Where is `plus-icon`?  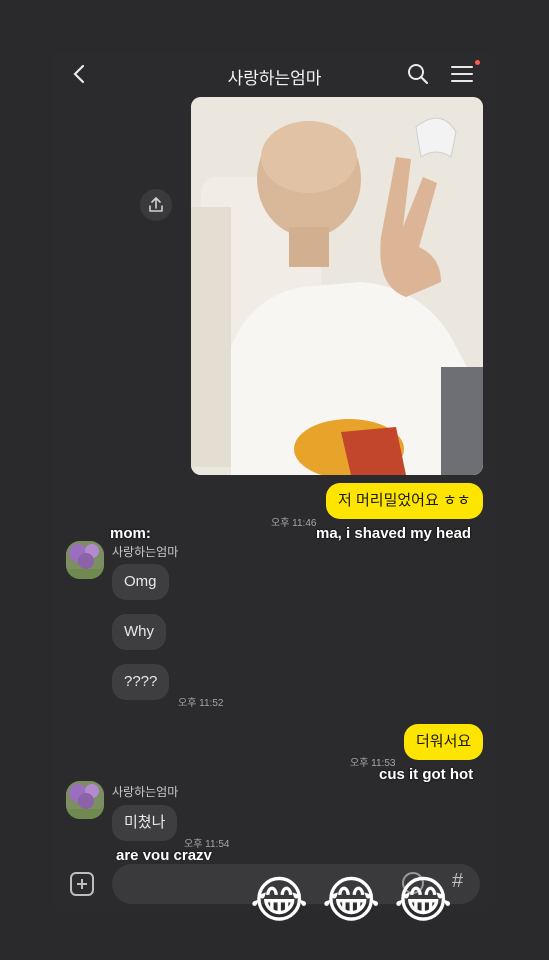 plus-icon is located at coordinates (82, 884).